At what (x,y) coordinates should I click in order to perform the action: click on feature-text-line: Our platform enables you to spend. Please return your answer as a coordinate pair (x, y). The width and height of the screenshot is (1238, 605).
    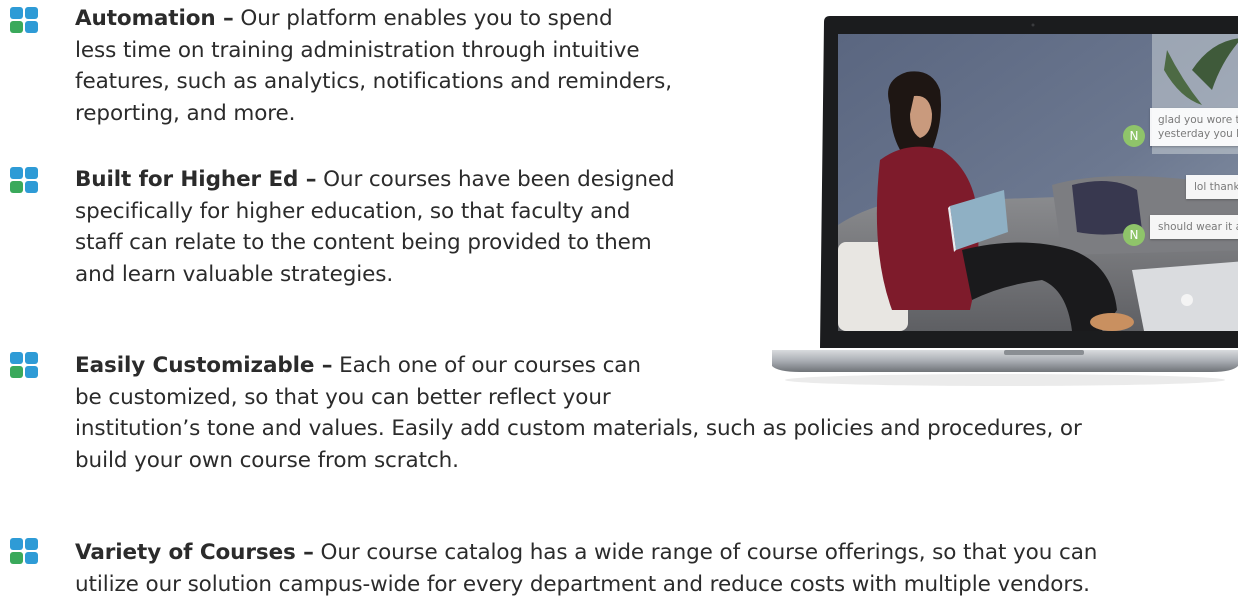
    Looking at the image, I should click on (423, 18).